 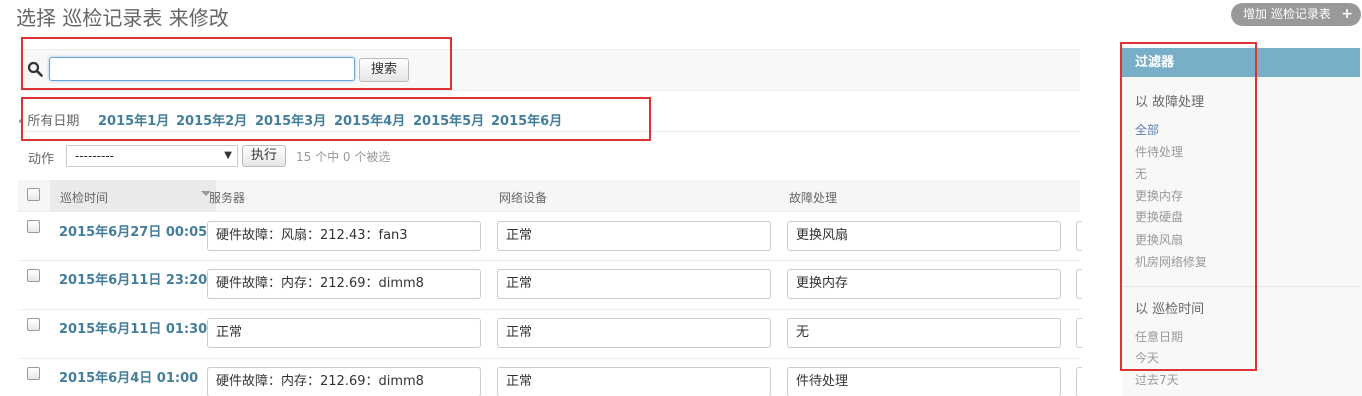 I want to click on column-header-time: 巡检时间, so click(x=84, y=197).